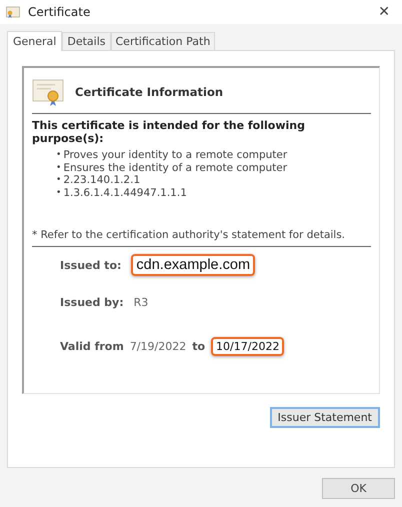 The width and height of the screenshot is (402, 507). I want to click on tab: Details, so click(86, 41).